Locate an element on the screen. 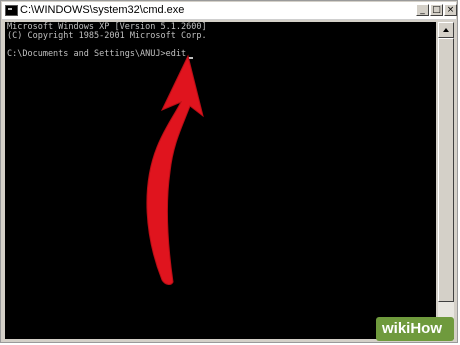  command-prompt: C:\Documents and Settings\ANUJ>edit is located at coordinates (100, 54).